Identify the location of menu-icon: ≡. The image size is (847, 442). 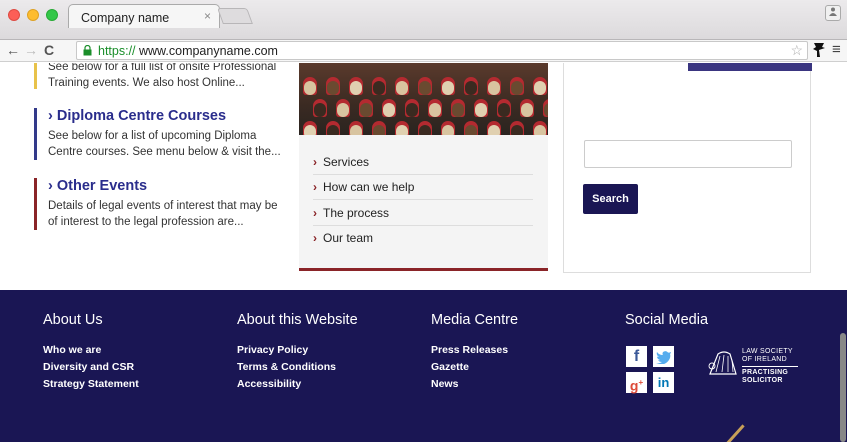
(836, 49).